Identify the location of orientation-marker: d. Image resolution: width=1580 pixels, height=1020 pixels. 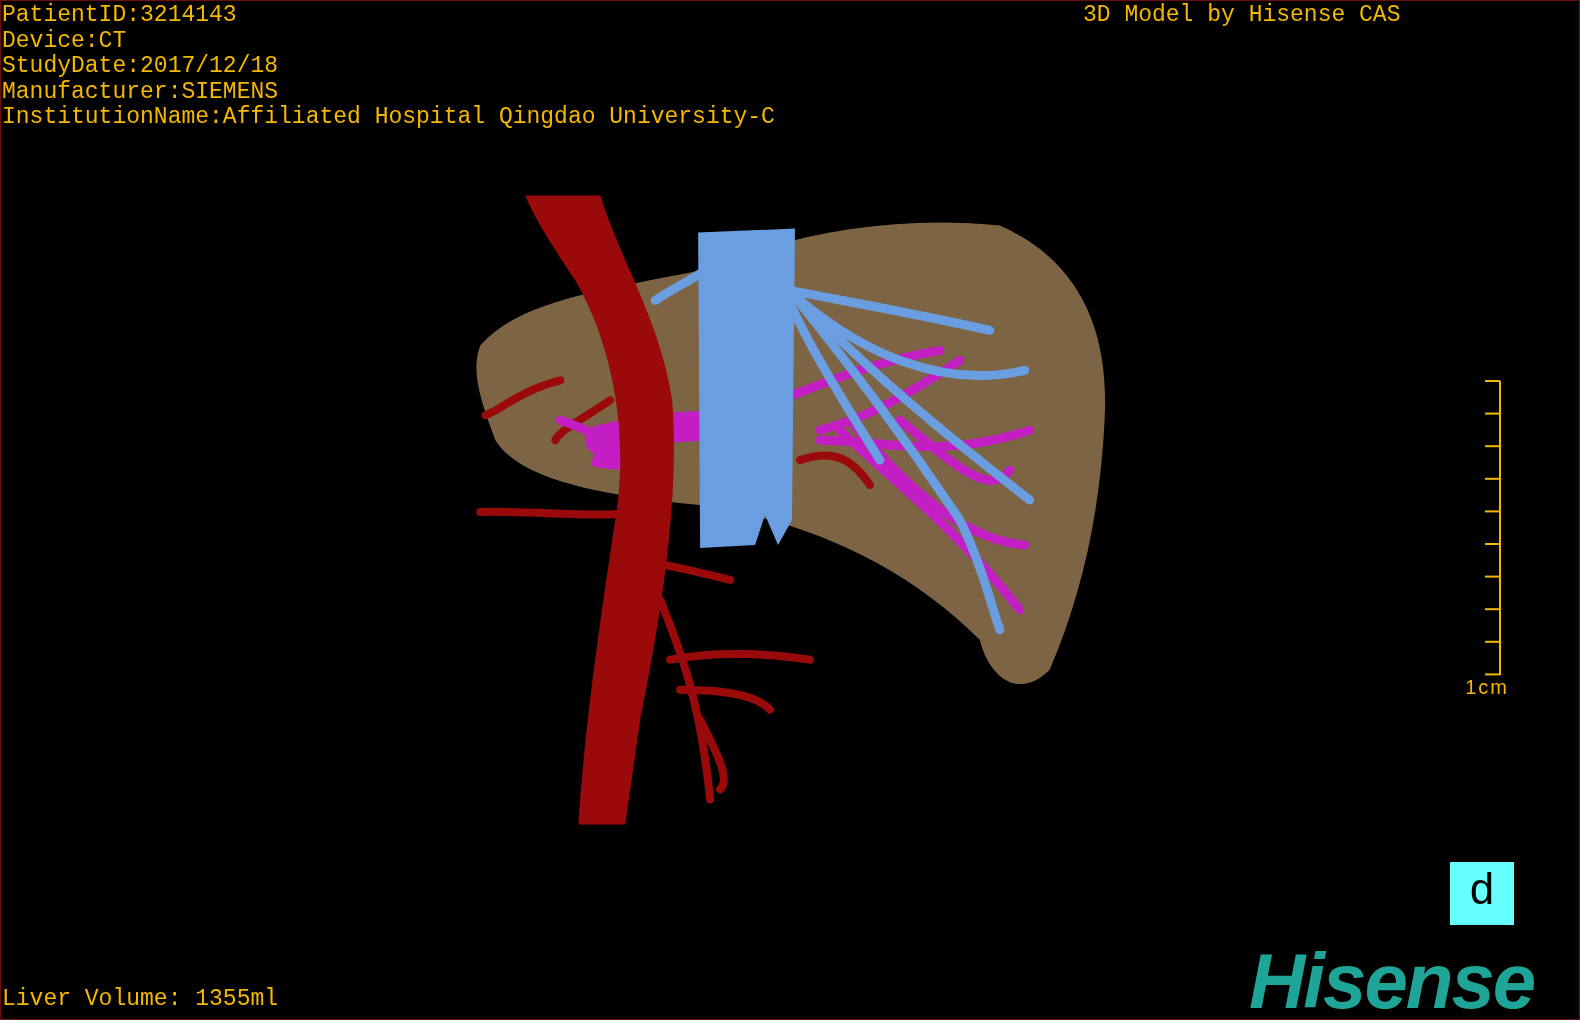
(1482, 893).